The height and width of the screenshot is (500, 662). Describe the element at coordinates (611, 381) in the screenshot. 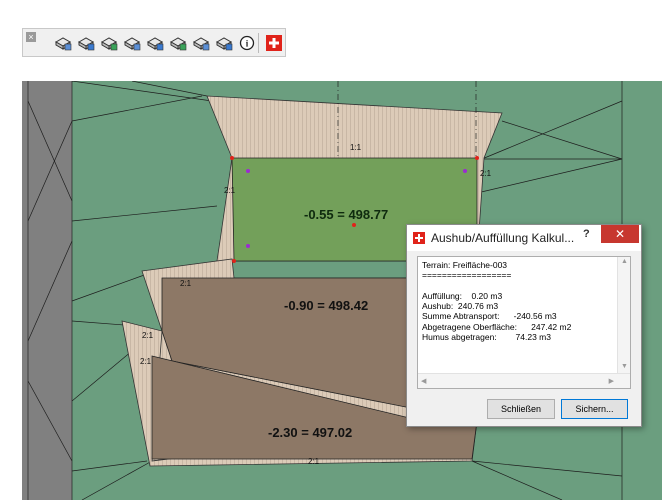

I see `scroll-right-icon: ▶` at that location.